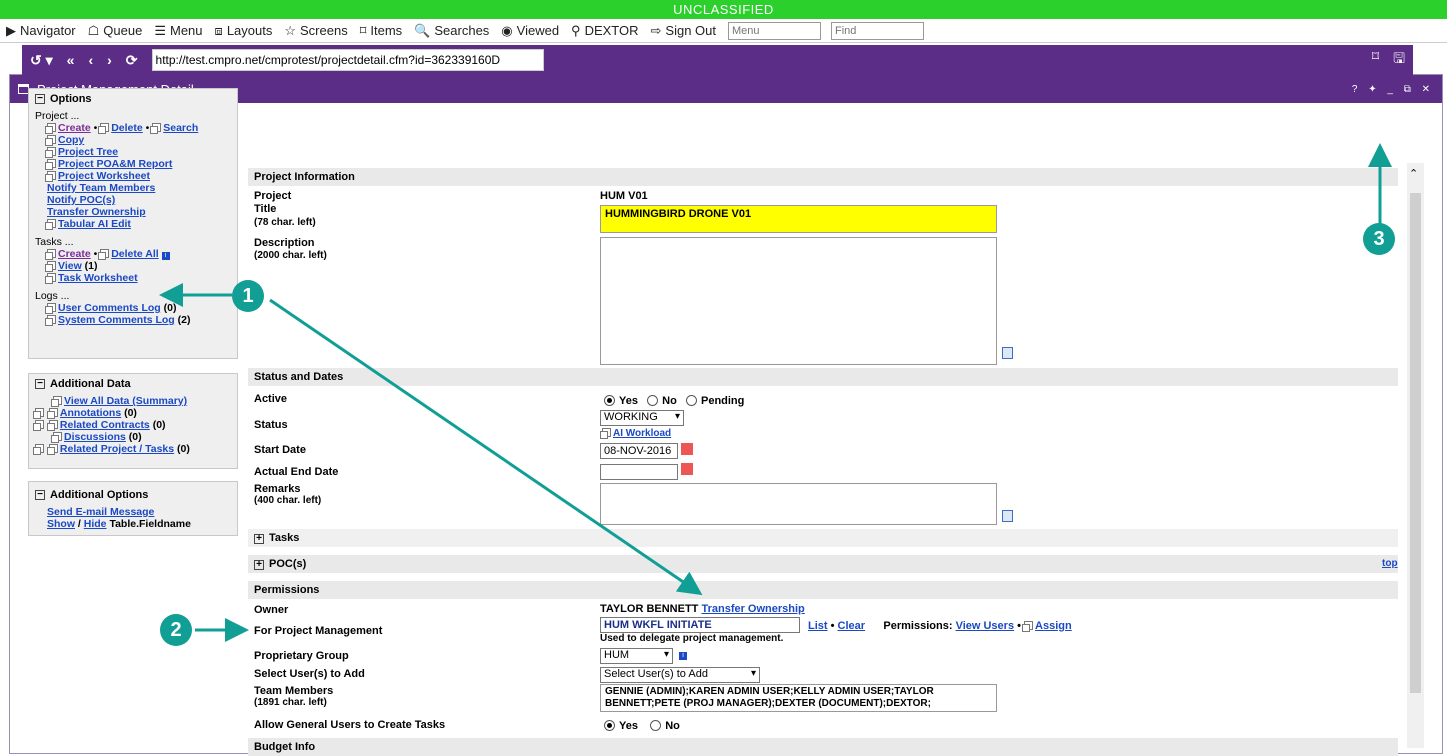 This screenshot has height=756, width=1447. I want to click on assign-link: Assign, so click(1053, 626).